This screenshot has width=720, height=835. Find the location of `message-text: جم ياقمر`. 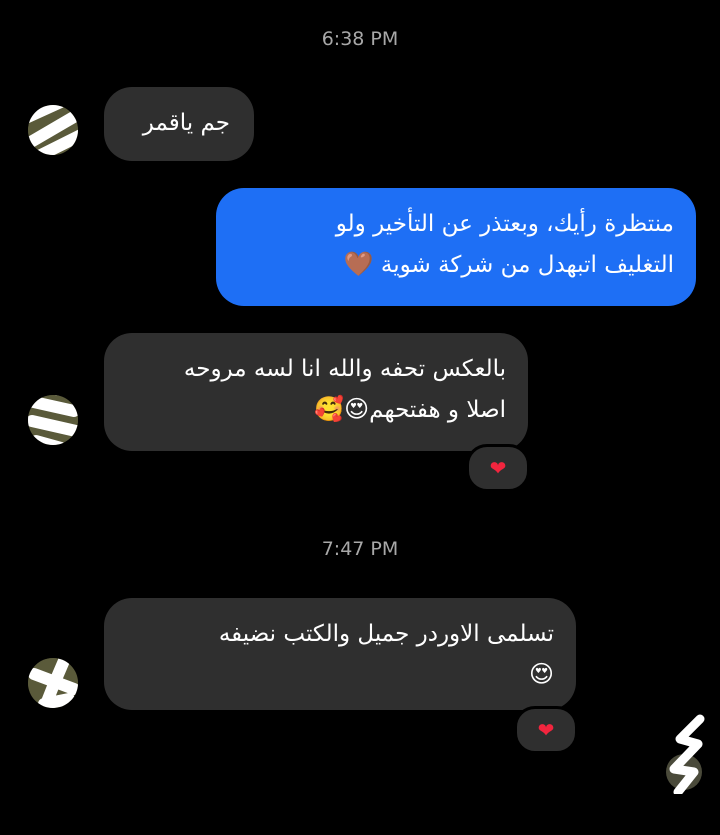

message-text: جم ياقمر is located at coordinates (186, 123).